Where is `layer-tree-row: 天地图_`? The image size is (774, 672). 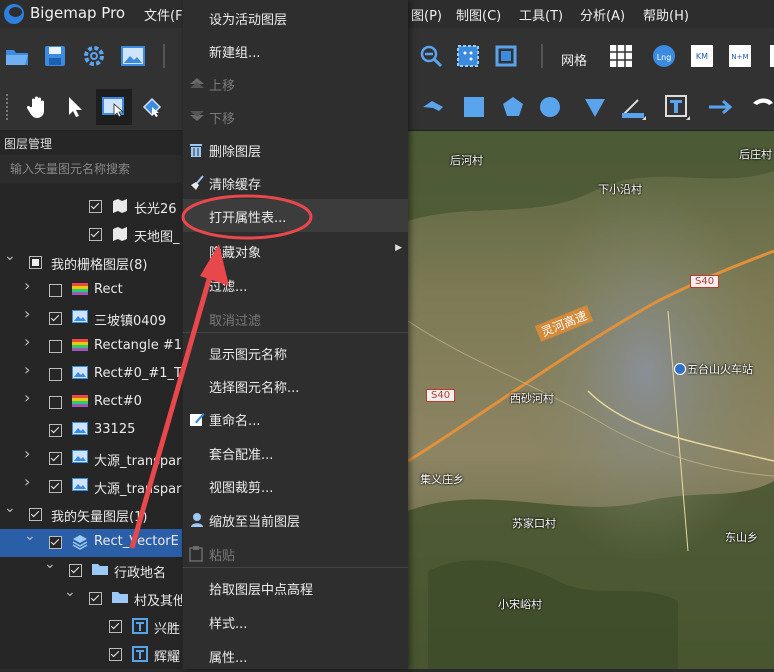 layer-tree-row: 天地图_ is located at coordinates (91, 235).